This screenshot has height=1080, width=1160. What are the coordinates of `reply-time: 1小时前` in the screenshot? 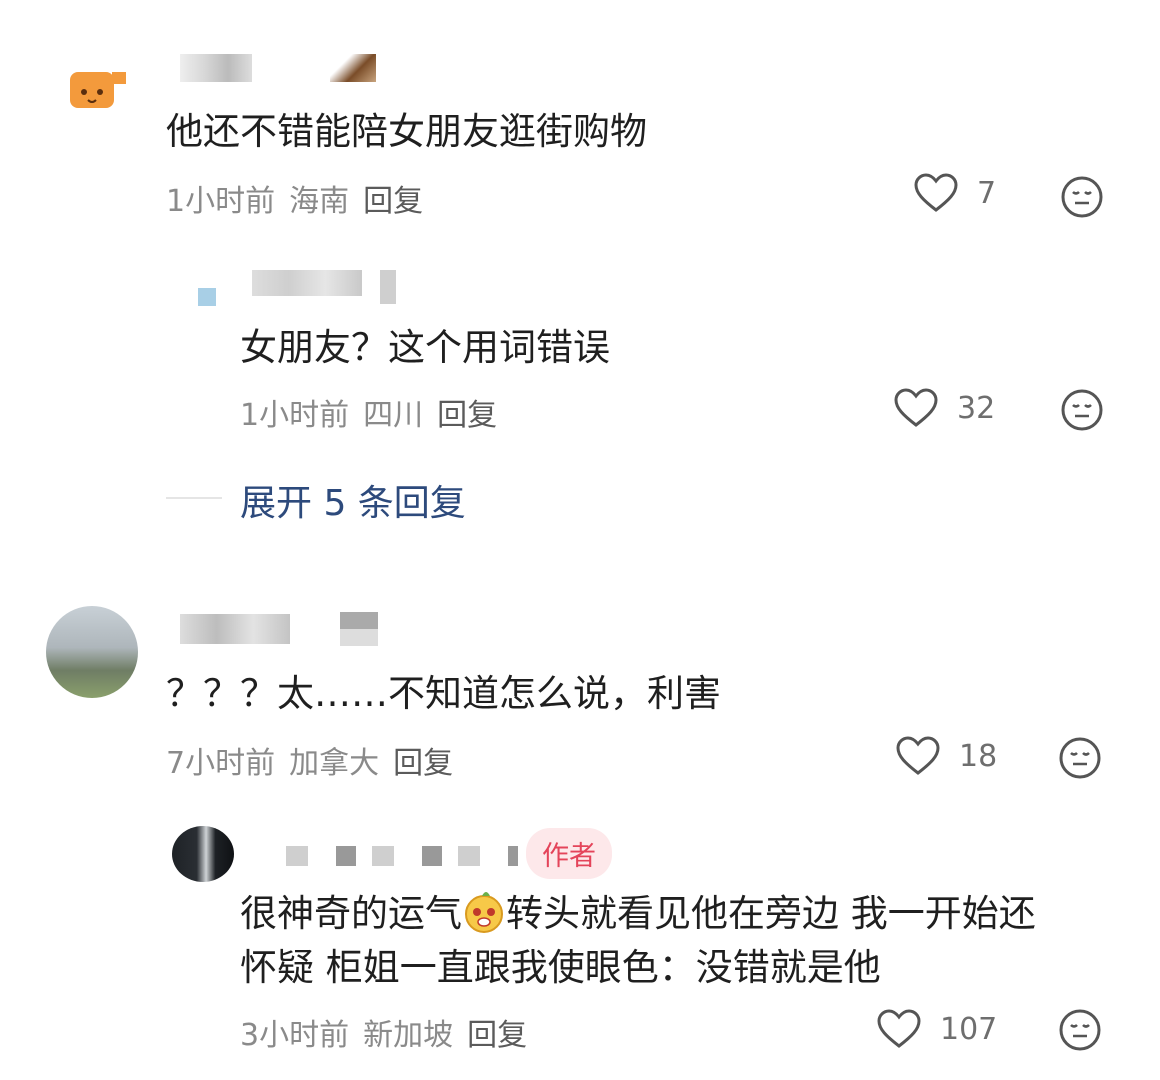 It's located at (295, 415).